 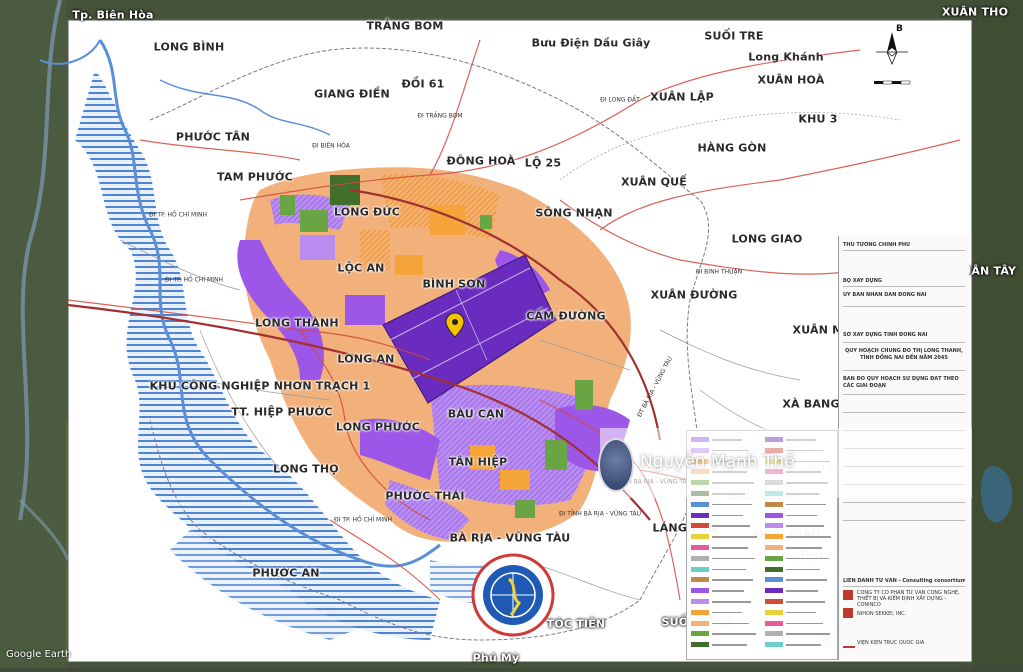 What do you see at coordinates (849, 642) in the screenshot?
I see `viak-logo` at bounding box center [849, 642].